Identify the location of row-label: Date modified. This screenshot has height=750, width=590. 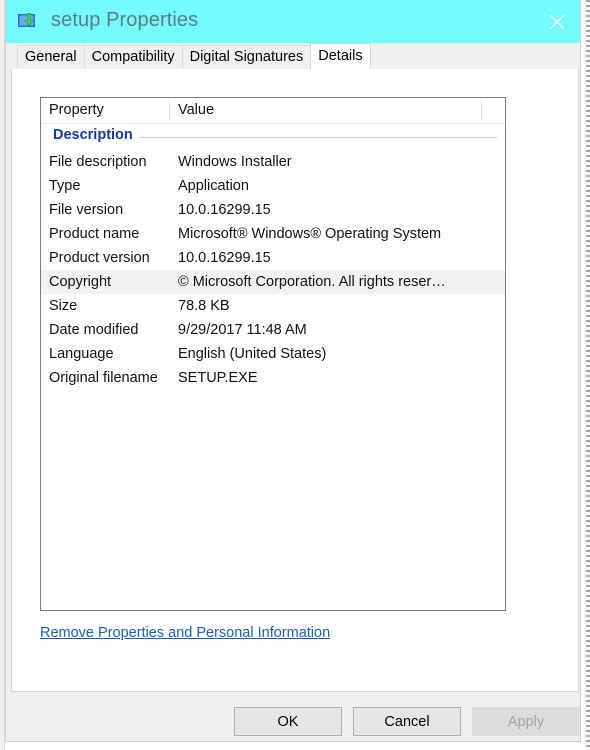
(94, 330).